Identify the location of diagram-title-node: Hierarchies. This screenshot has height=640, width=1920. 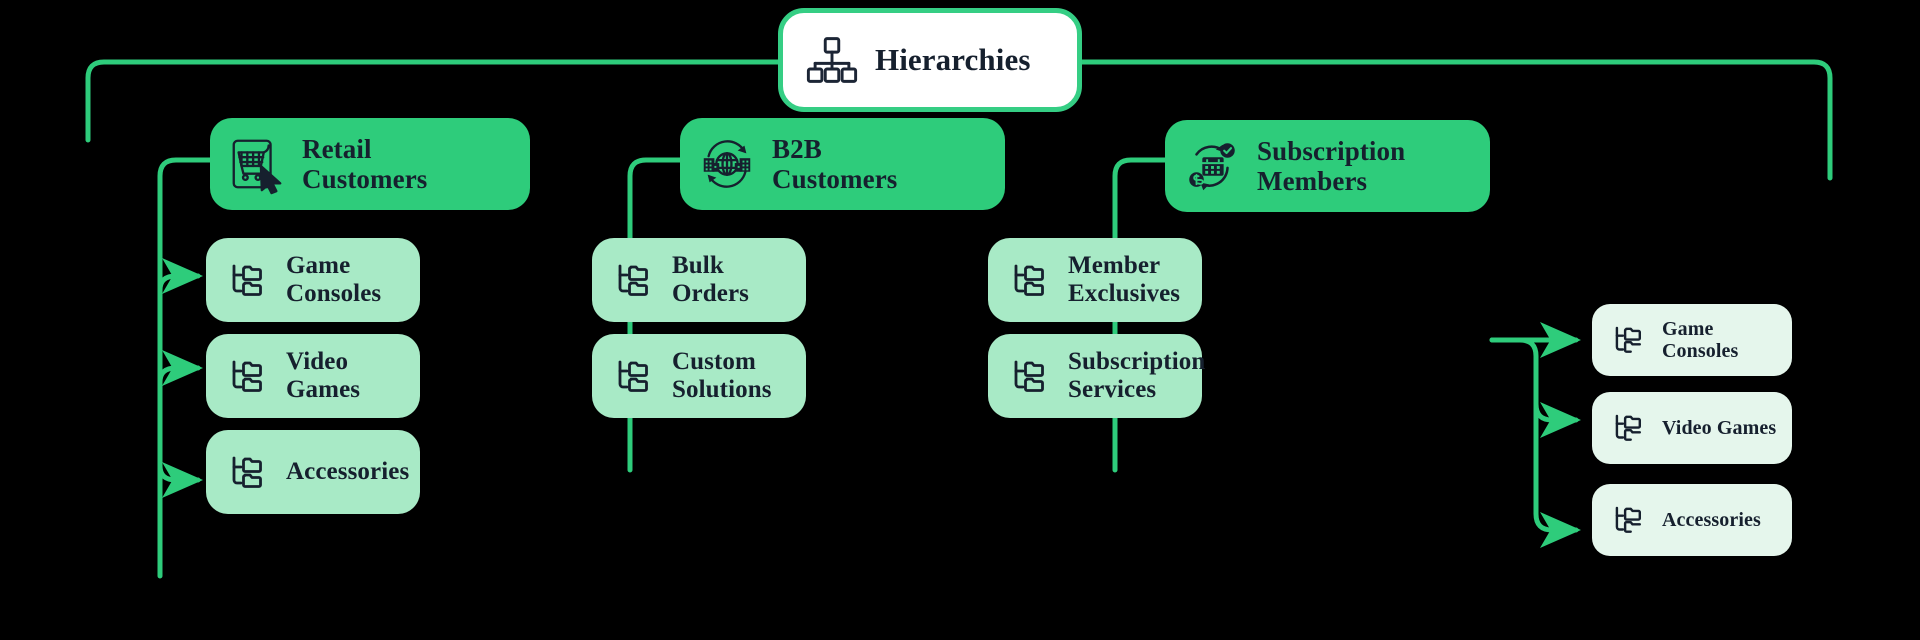
(930, 60).